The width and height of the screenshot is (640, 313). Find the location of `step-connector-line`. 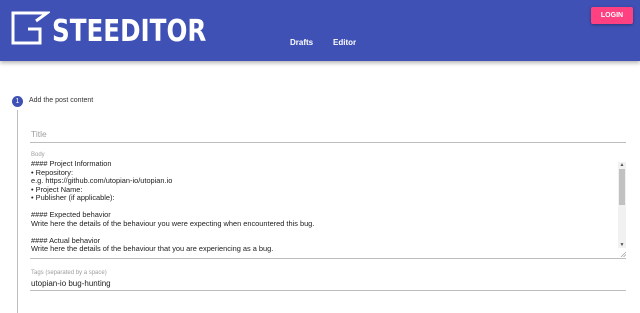

step-connector-line is located at coordinates (17, 211).